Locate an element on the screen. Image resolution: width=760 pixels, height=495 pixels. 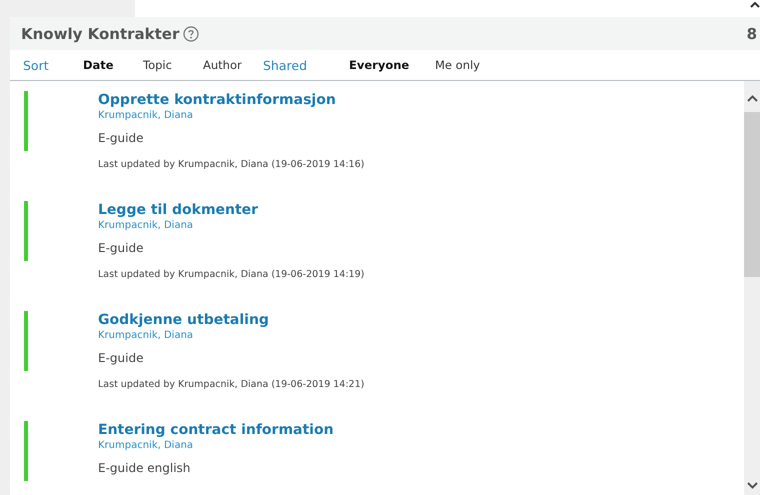
scroll-down-icon is located at coordinates (752, 485).